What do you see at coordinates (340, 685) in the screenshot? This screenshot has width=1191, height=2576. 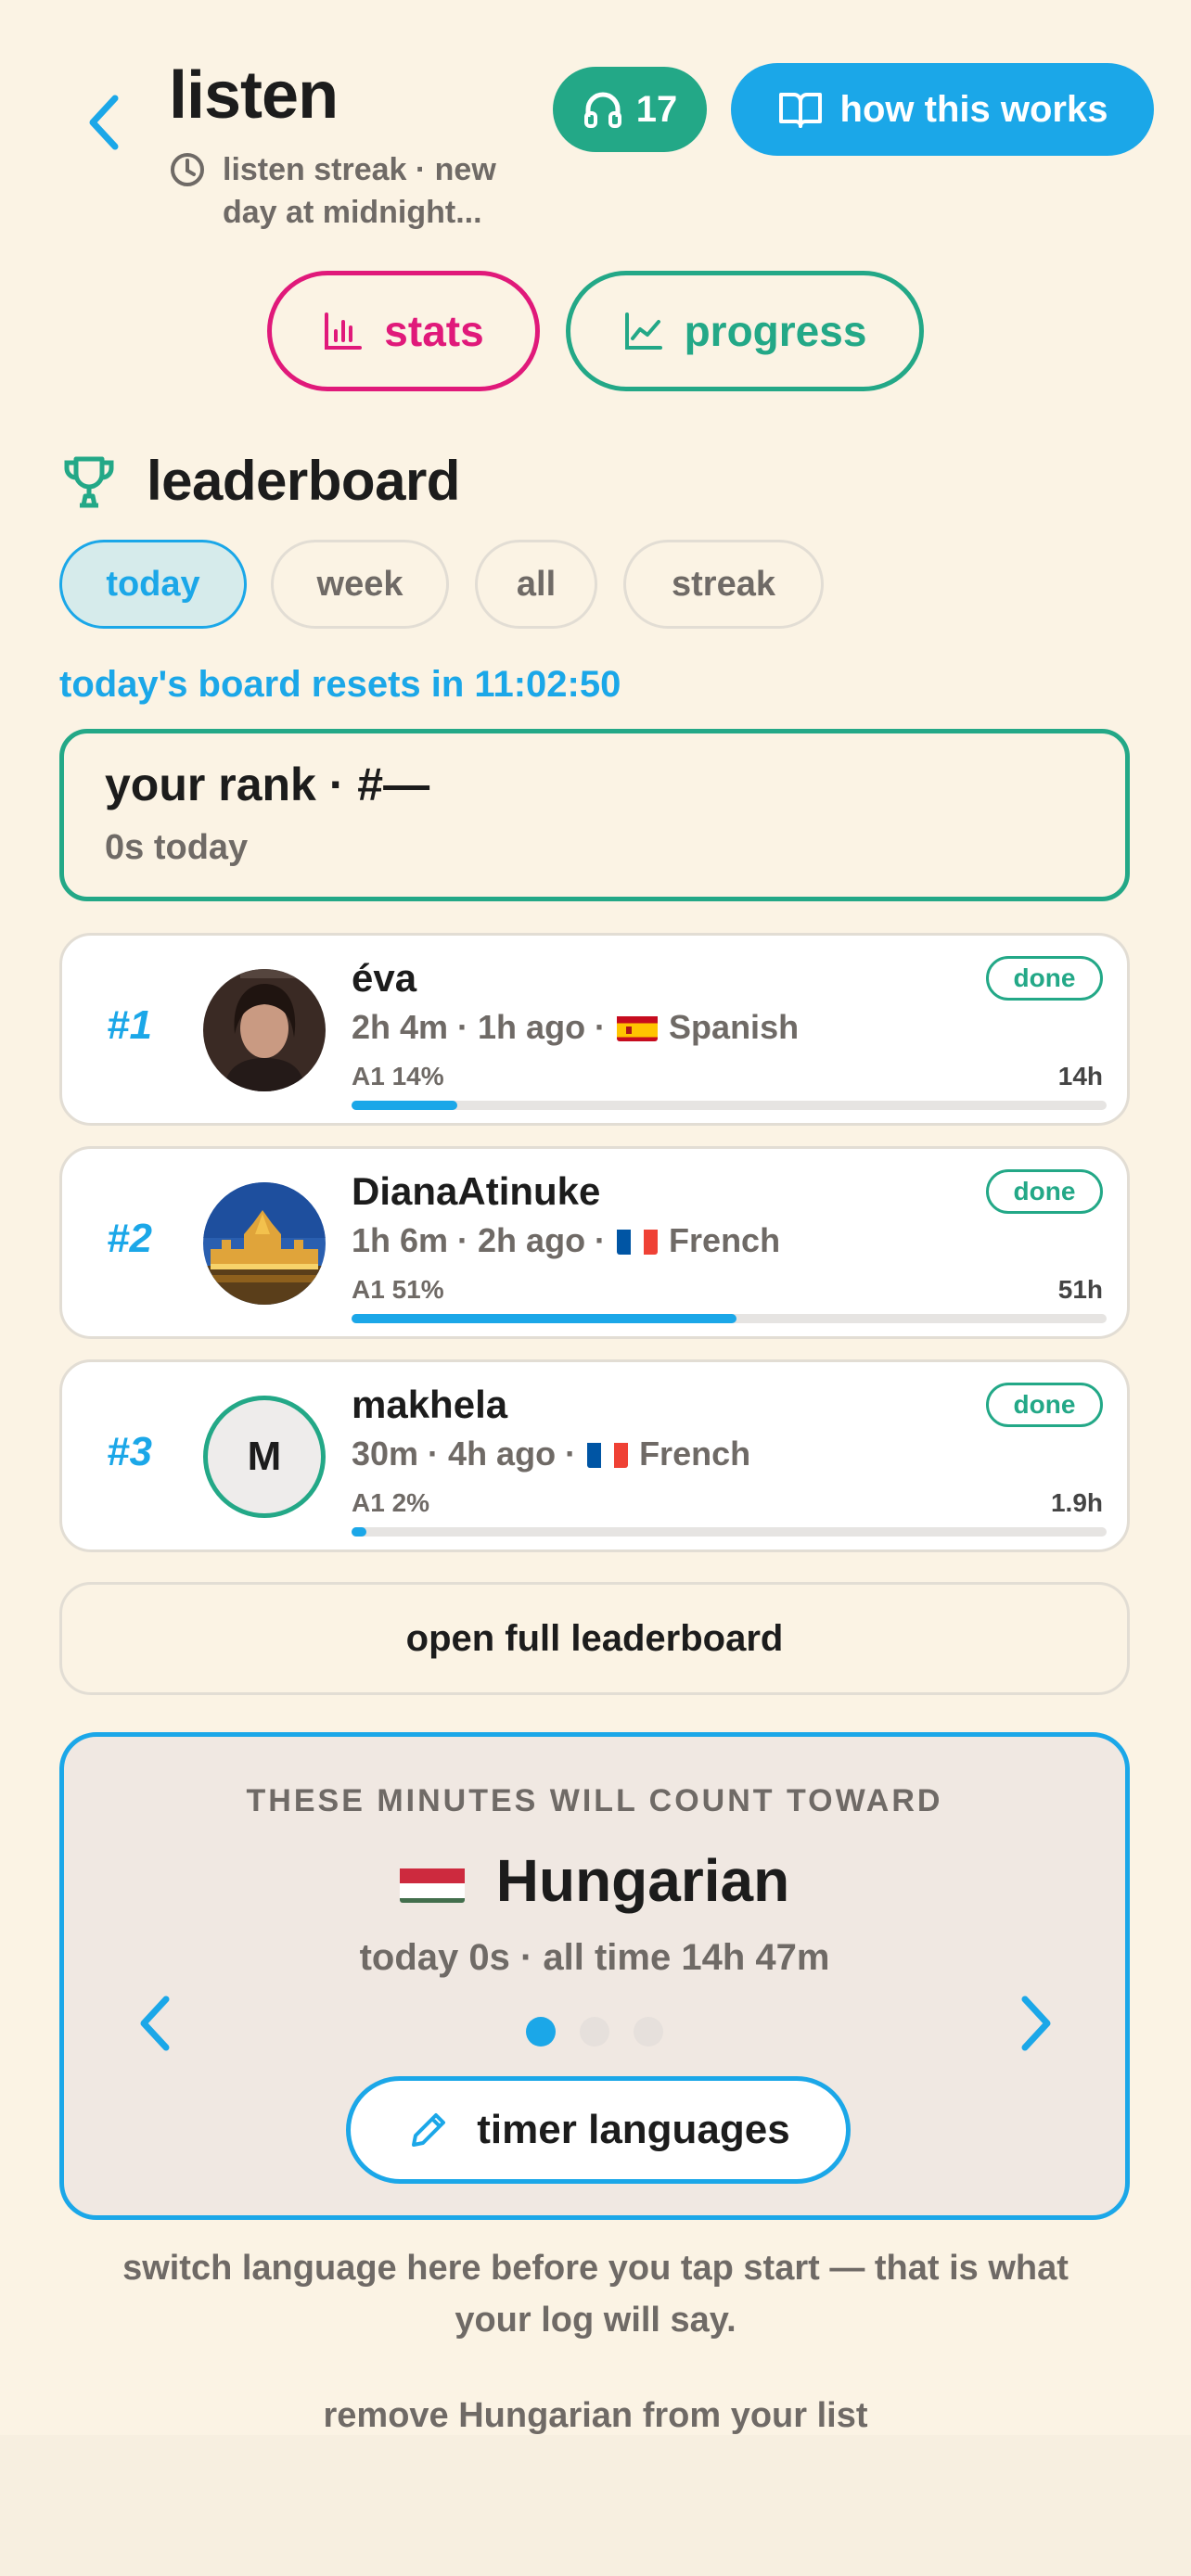 I see `board-reset-countdown: today's board resets in 11:02:50` at bounding box center [340, 685].